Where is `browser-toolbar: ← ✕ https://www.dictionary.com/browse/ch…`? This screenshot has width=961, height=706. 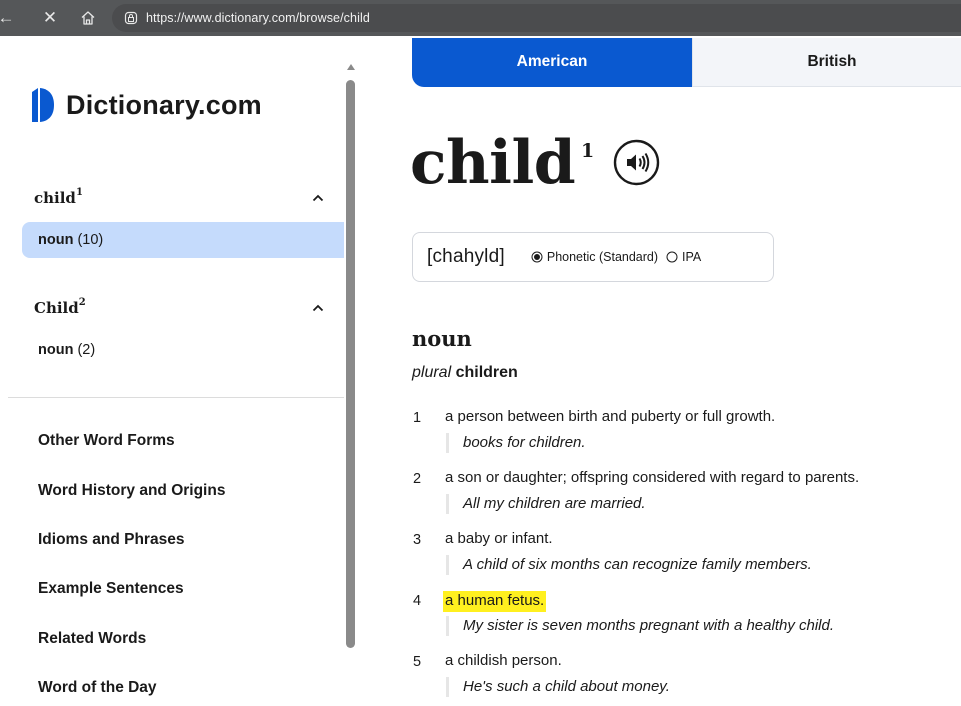 browser-toolbar: ← ✕ https://www.dictionary.com/browse/ch… is located at coordinates (480, 18).